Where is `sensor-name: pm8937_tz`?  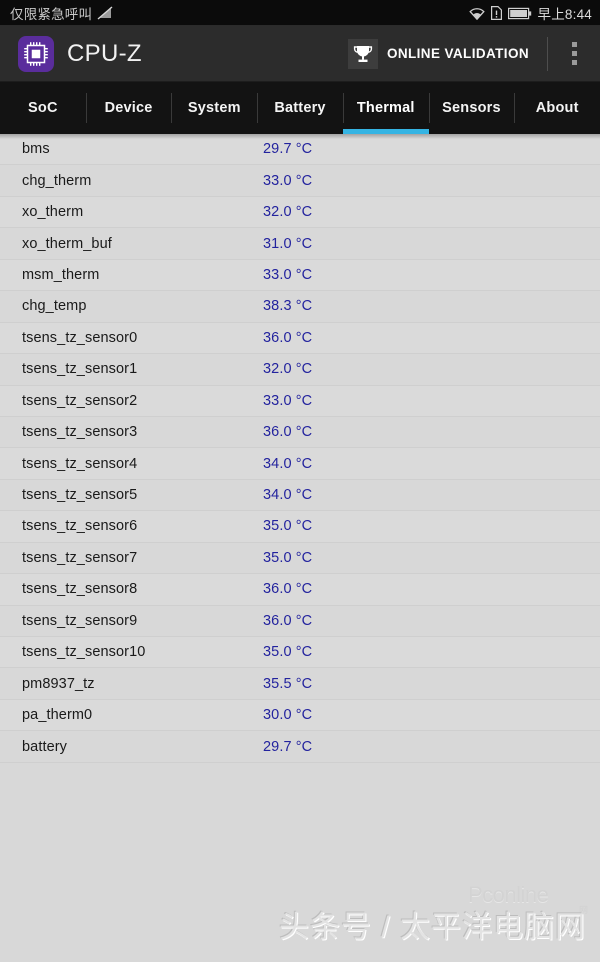
sensor-name: pm8937_tz is located at coordinates (58, 683).